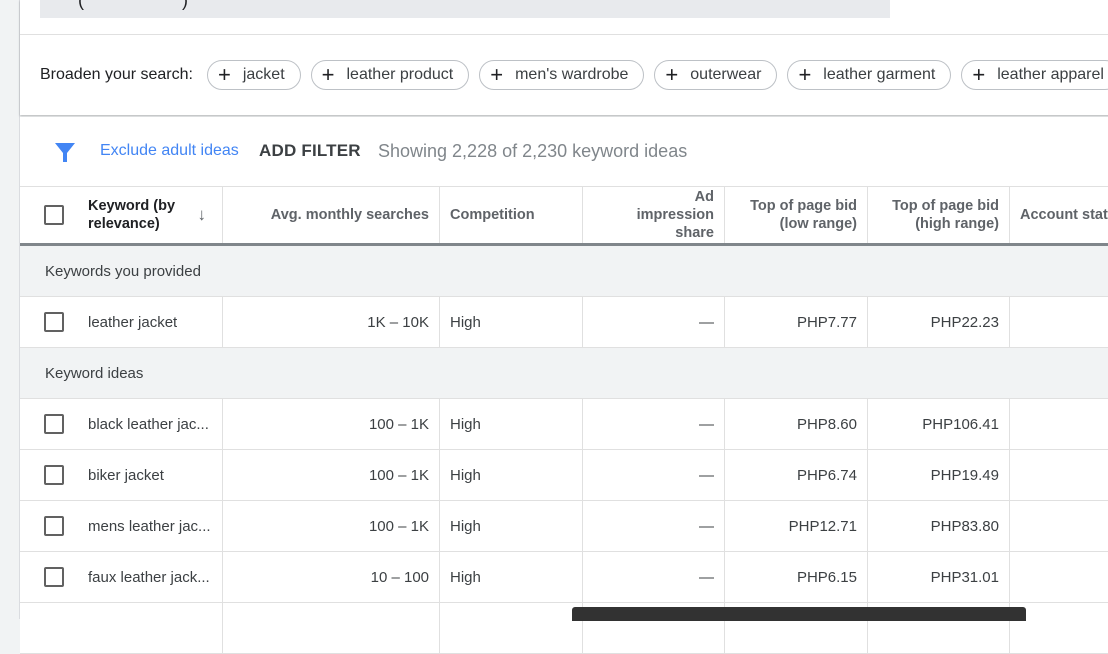 This screenshot has width=1108, height=654. I want to click on keyword-cell: leather jacket, so click(121, 322).